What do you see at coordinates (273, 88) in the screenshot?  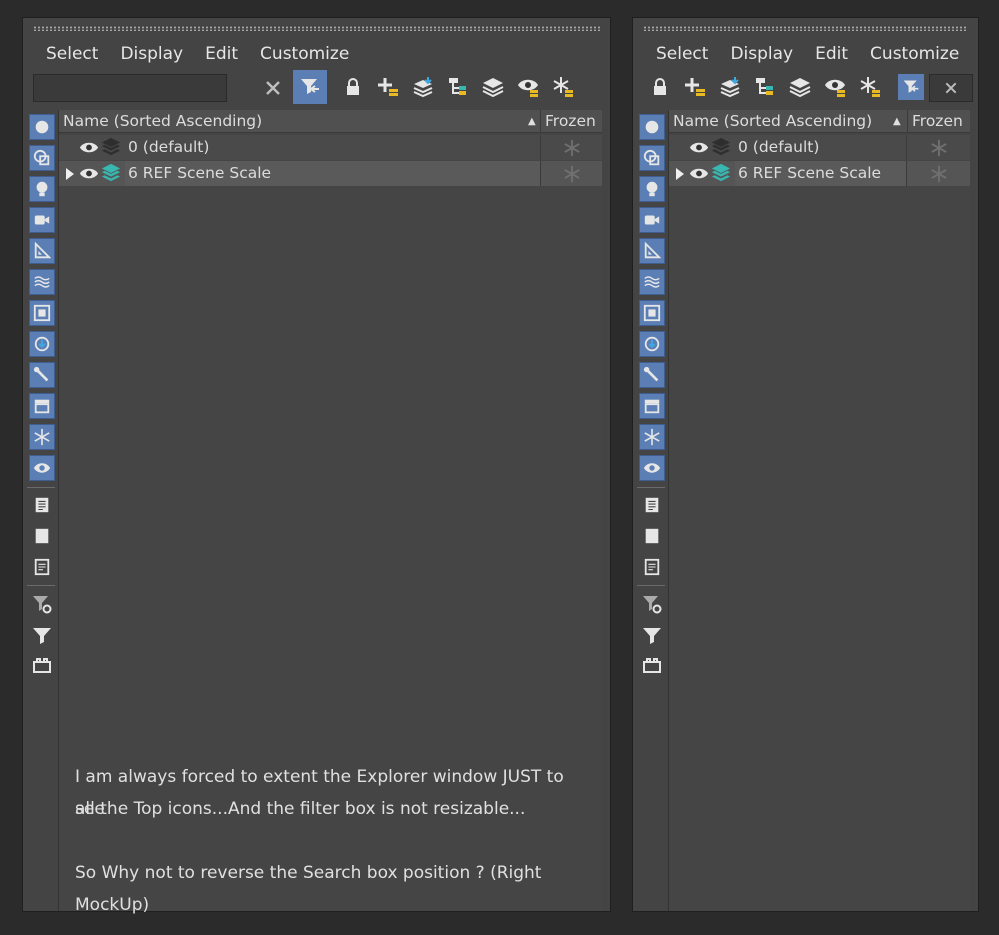 I see `clear-search-button` at bounding box center [273, 88].